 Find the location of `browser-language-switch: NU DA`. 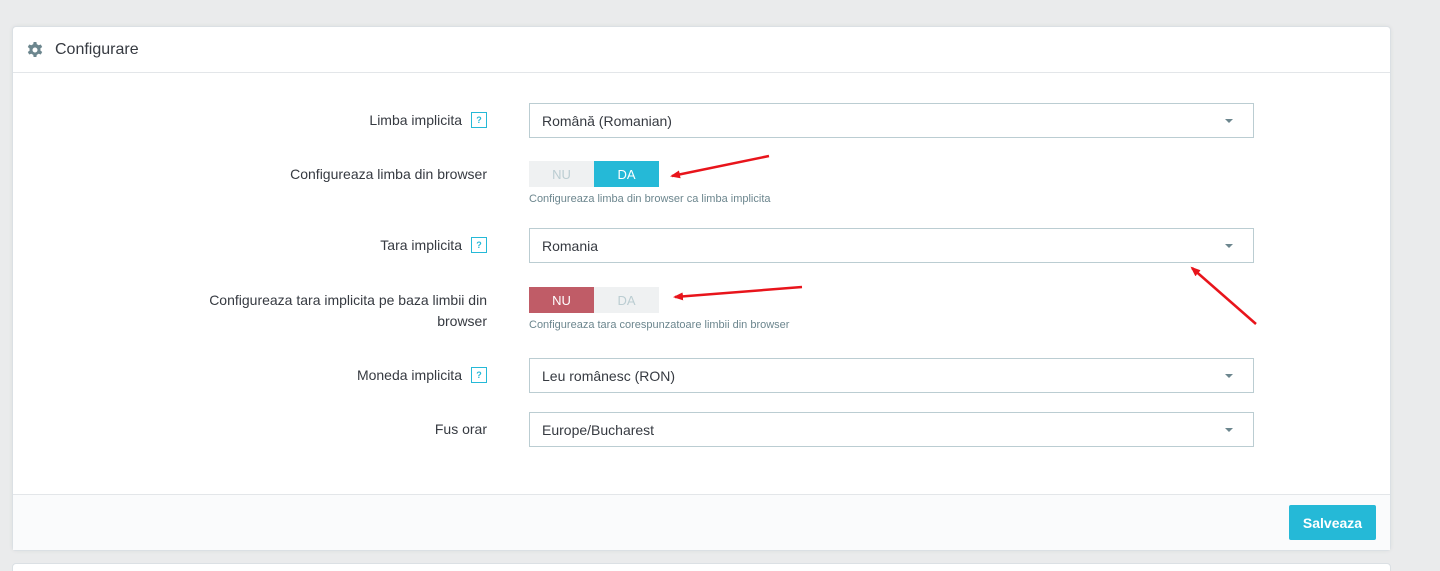

browser-language-switch: NU DA is located at coordinates (594, 174).